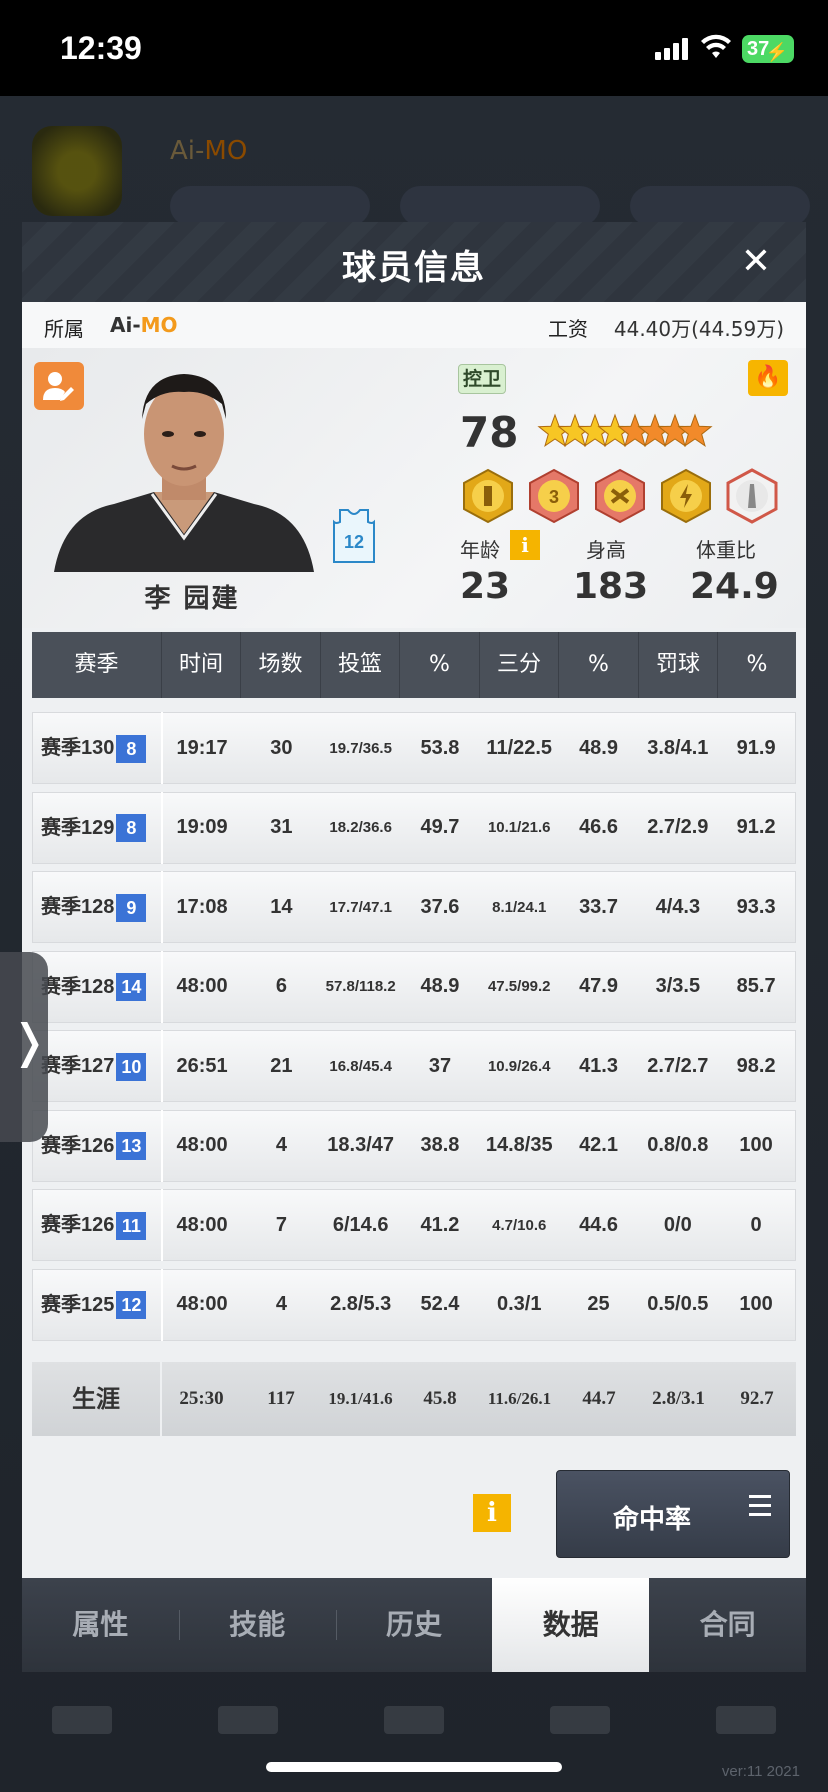 This screenshot has height=1792, width=828. Describe the element at coordinates (360, 665) in the screenshot. I see `header-fg: 投篮` at that location.